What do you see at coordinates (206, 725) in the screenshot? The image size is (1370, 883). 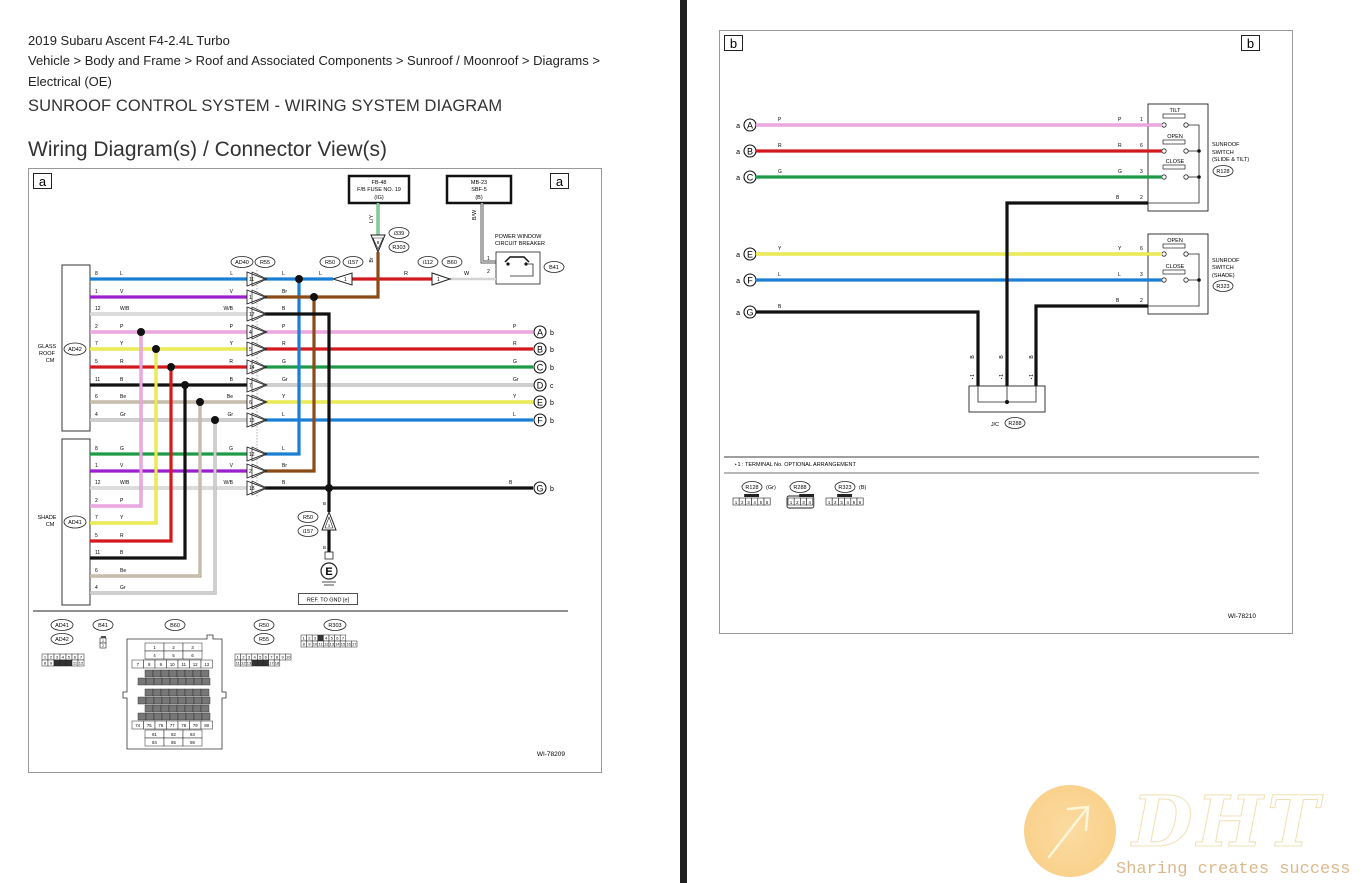 I see `pin-label: 80` at bounding box center [206, 725].